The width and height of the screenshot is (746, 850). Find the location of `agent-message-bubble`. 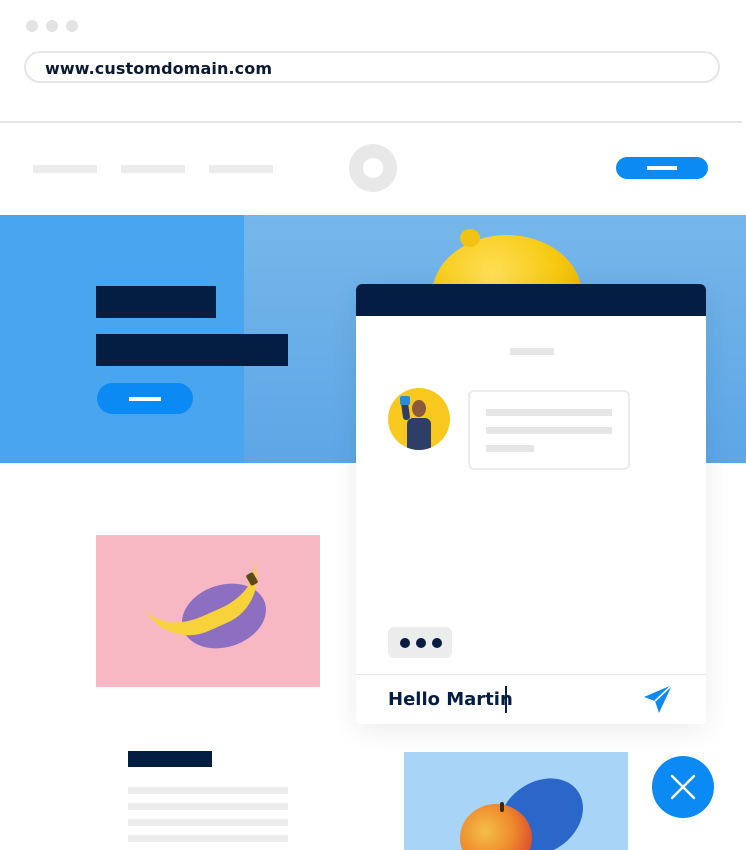

agent-message-bubble is located at coordinates (549, 430).